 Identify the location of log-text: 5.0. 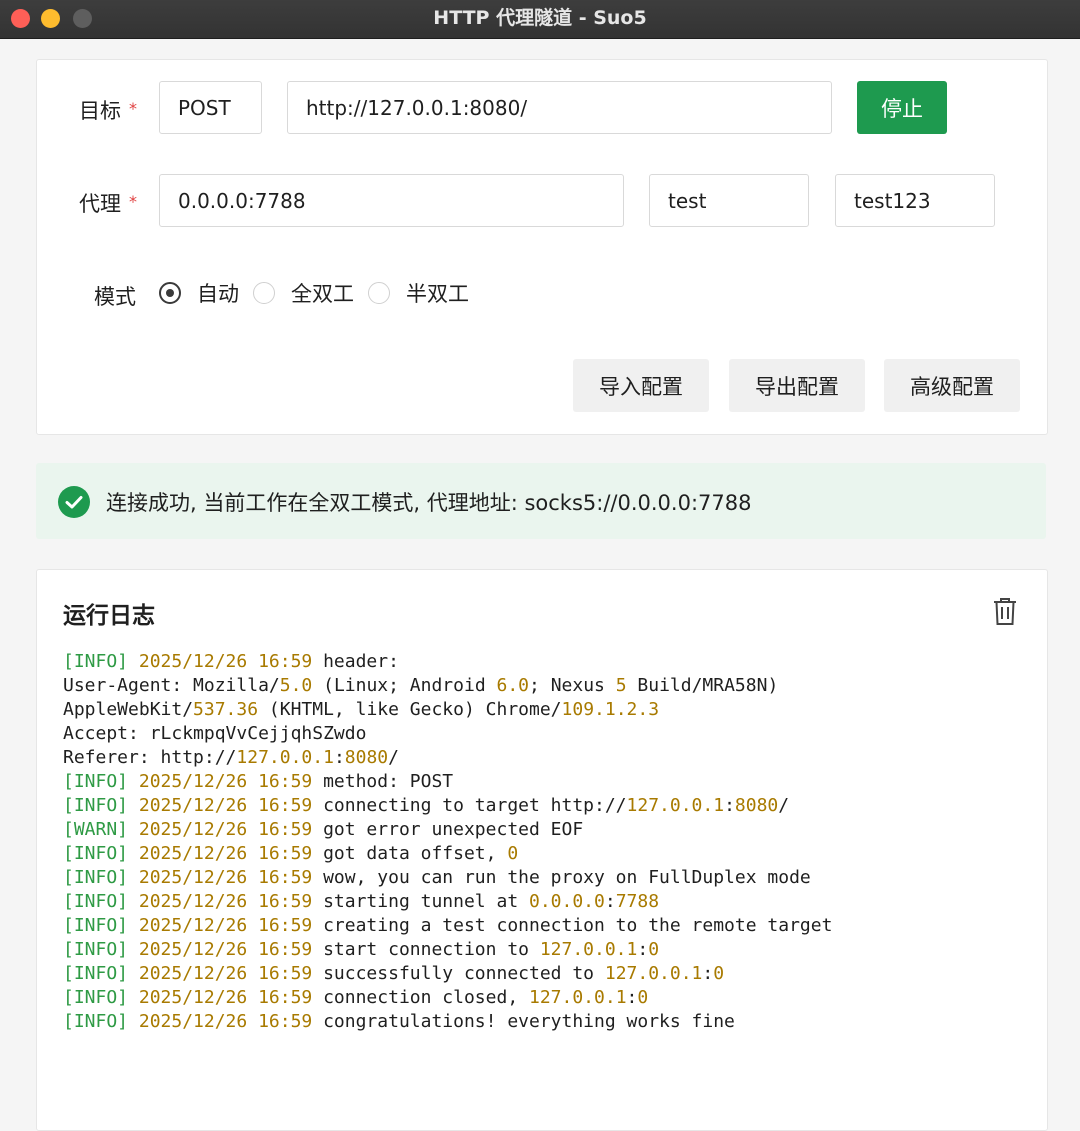
(296, 685).